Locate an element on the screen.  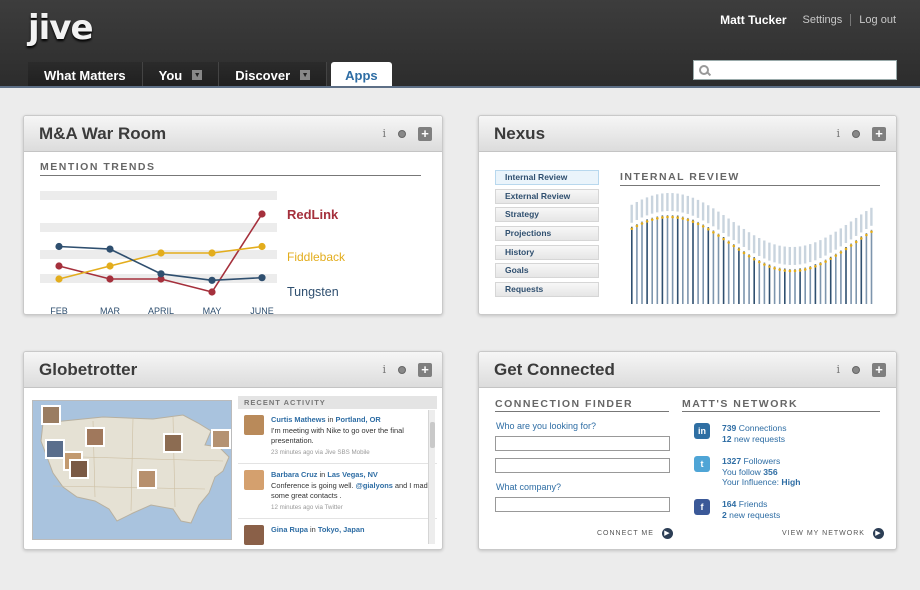
nexus-item-history: History is located at coordinates (547, 252).